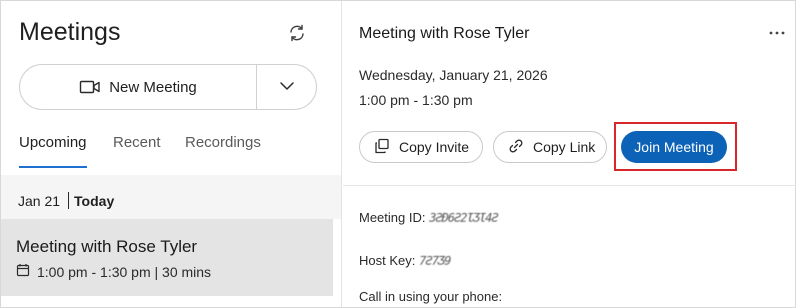  I want to click on copy-invite-button: Copy Invite, so click(421, 147).